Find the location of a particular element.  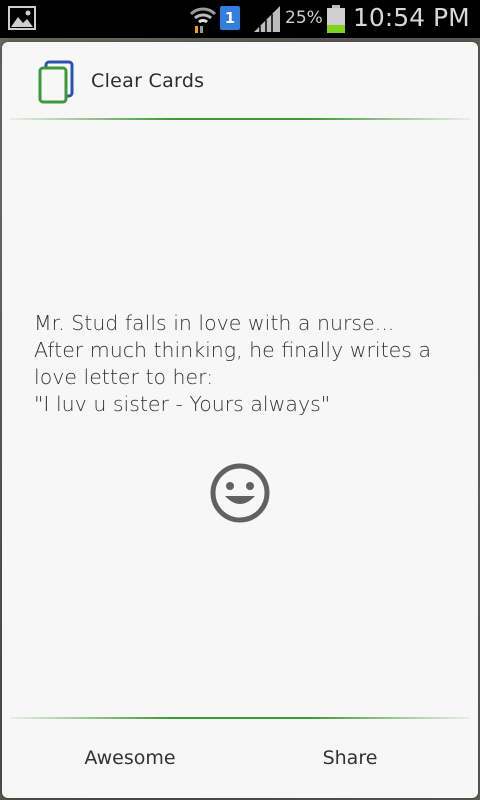

battery-icon is located at coordinates (336, 19).